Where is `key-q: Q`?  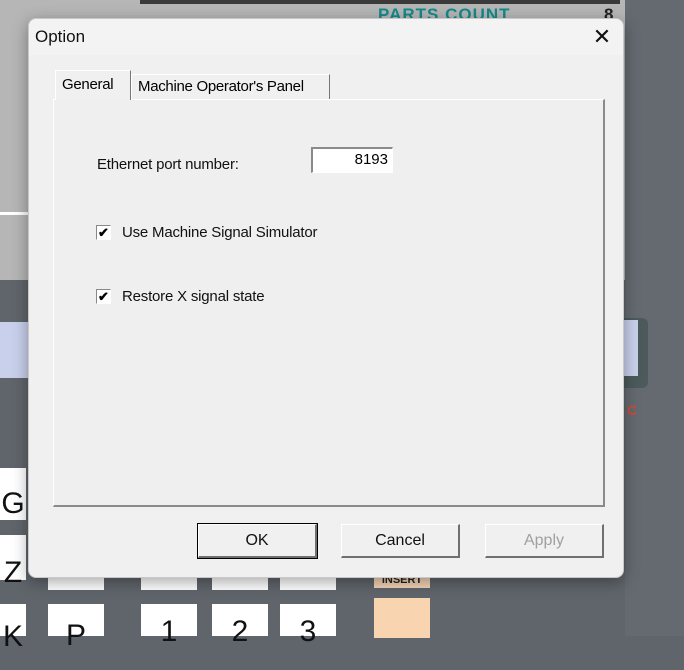 key-q: Q is located at coordinates (76, 584).